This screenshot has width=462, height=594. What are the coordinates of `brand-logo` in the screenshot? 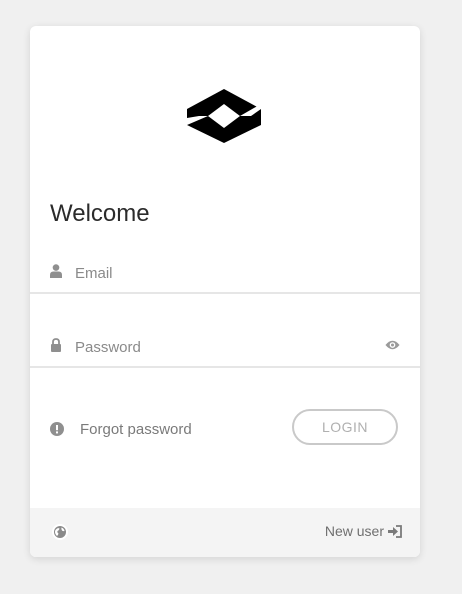 It's located at (224, 116).